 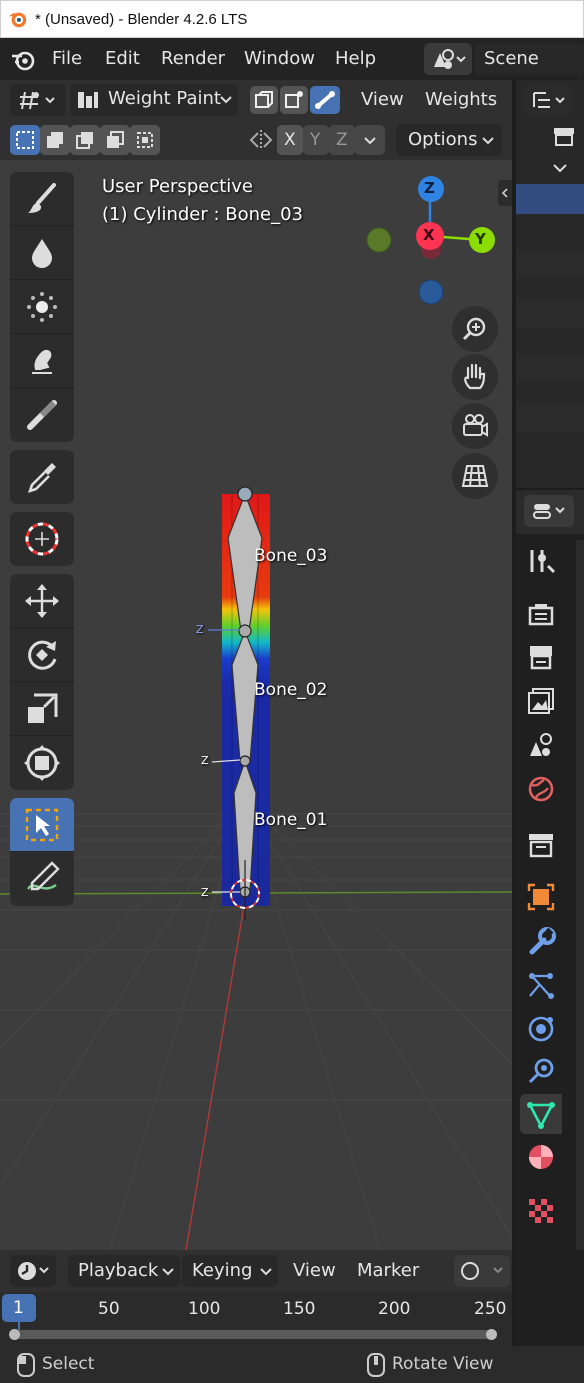 What do you see at coordinates (541, 701) in the screenshot?
I see `view-layer-tab-icon` at bounding box center [541, 701].